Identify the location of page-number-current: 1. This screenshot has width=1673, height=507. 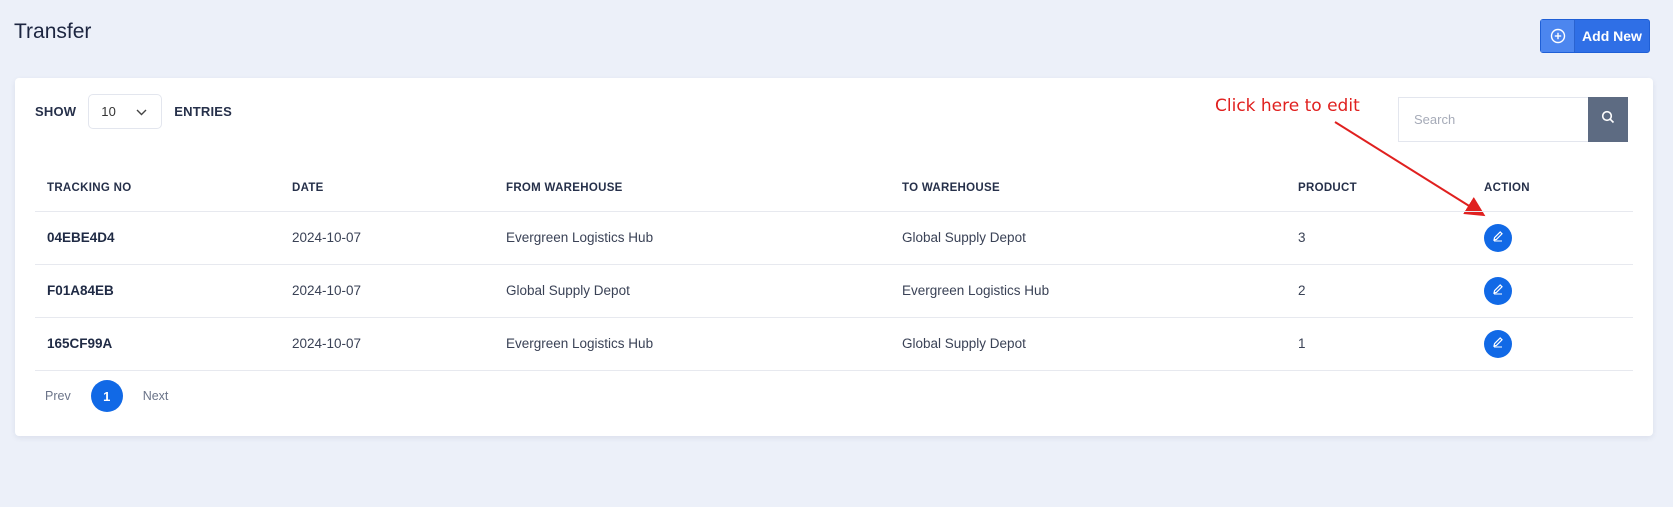
(106, 396).